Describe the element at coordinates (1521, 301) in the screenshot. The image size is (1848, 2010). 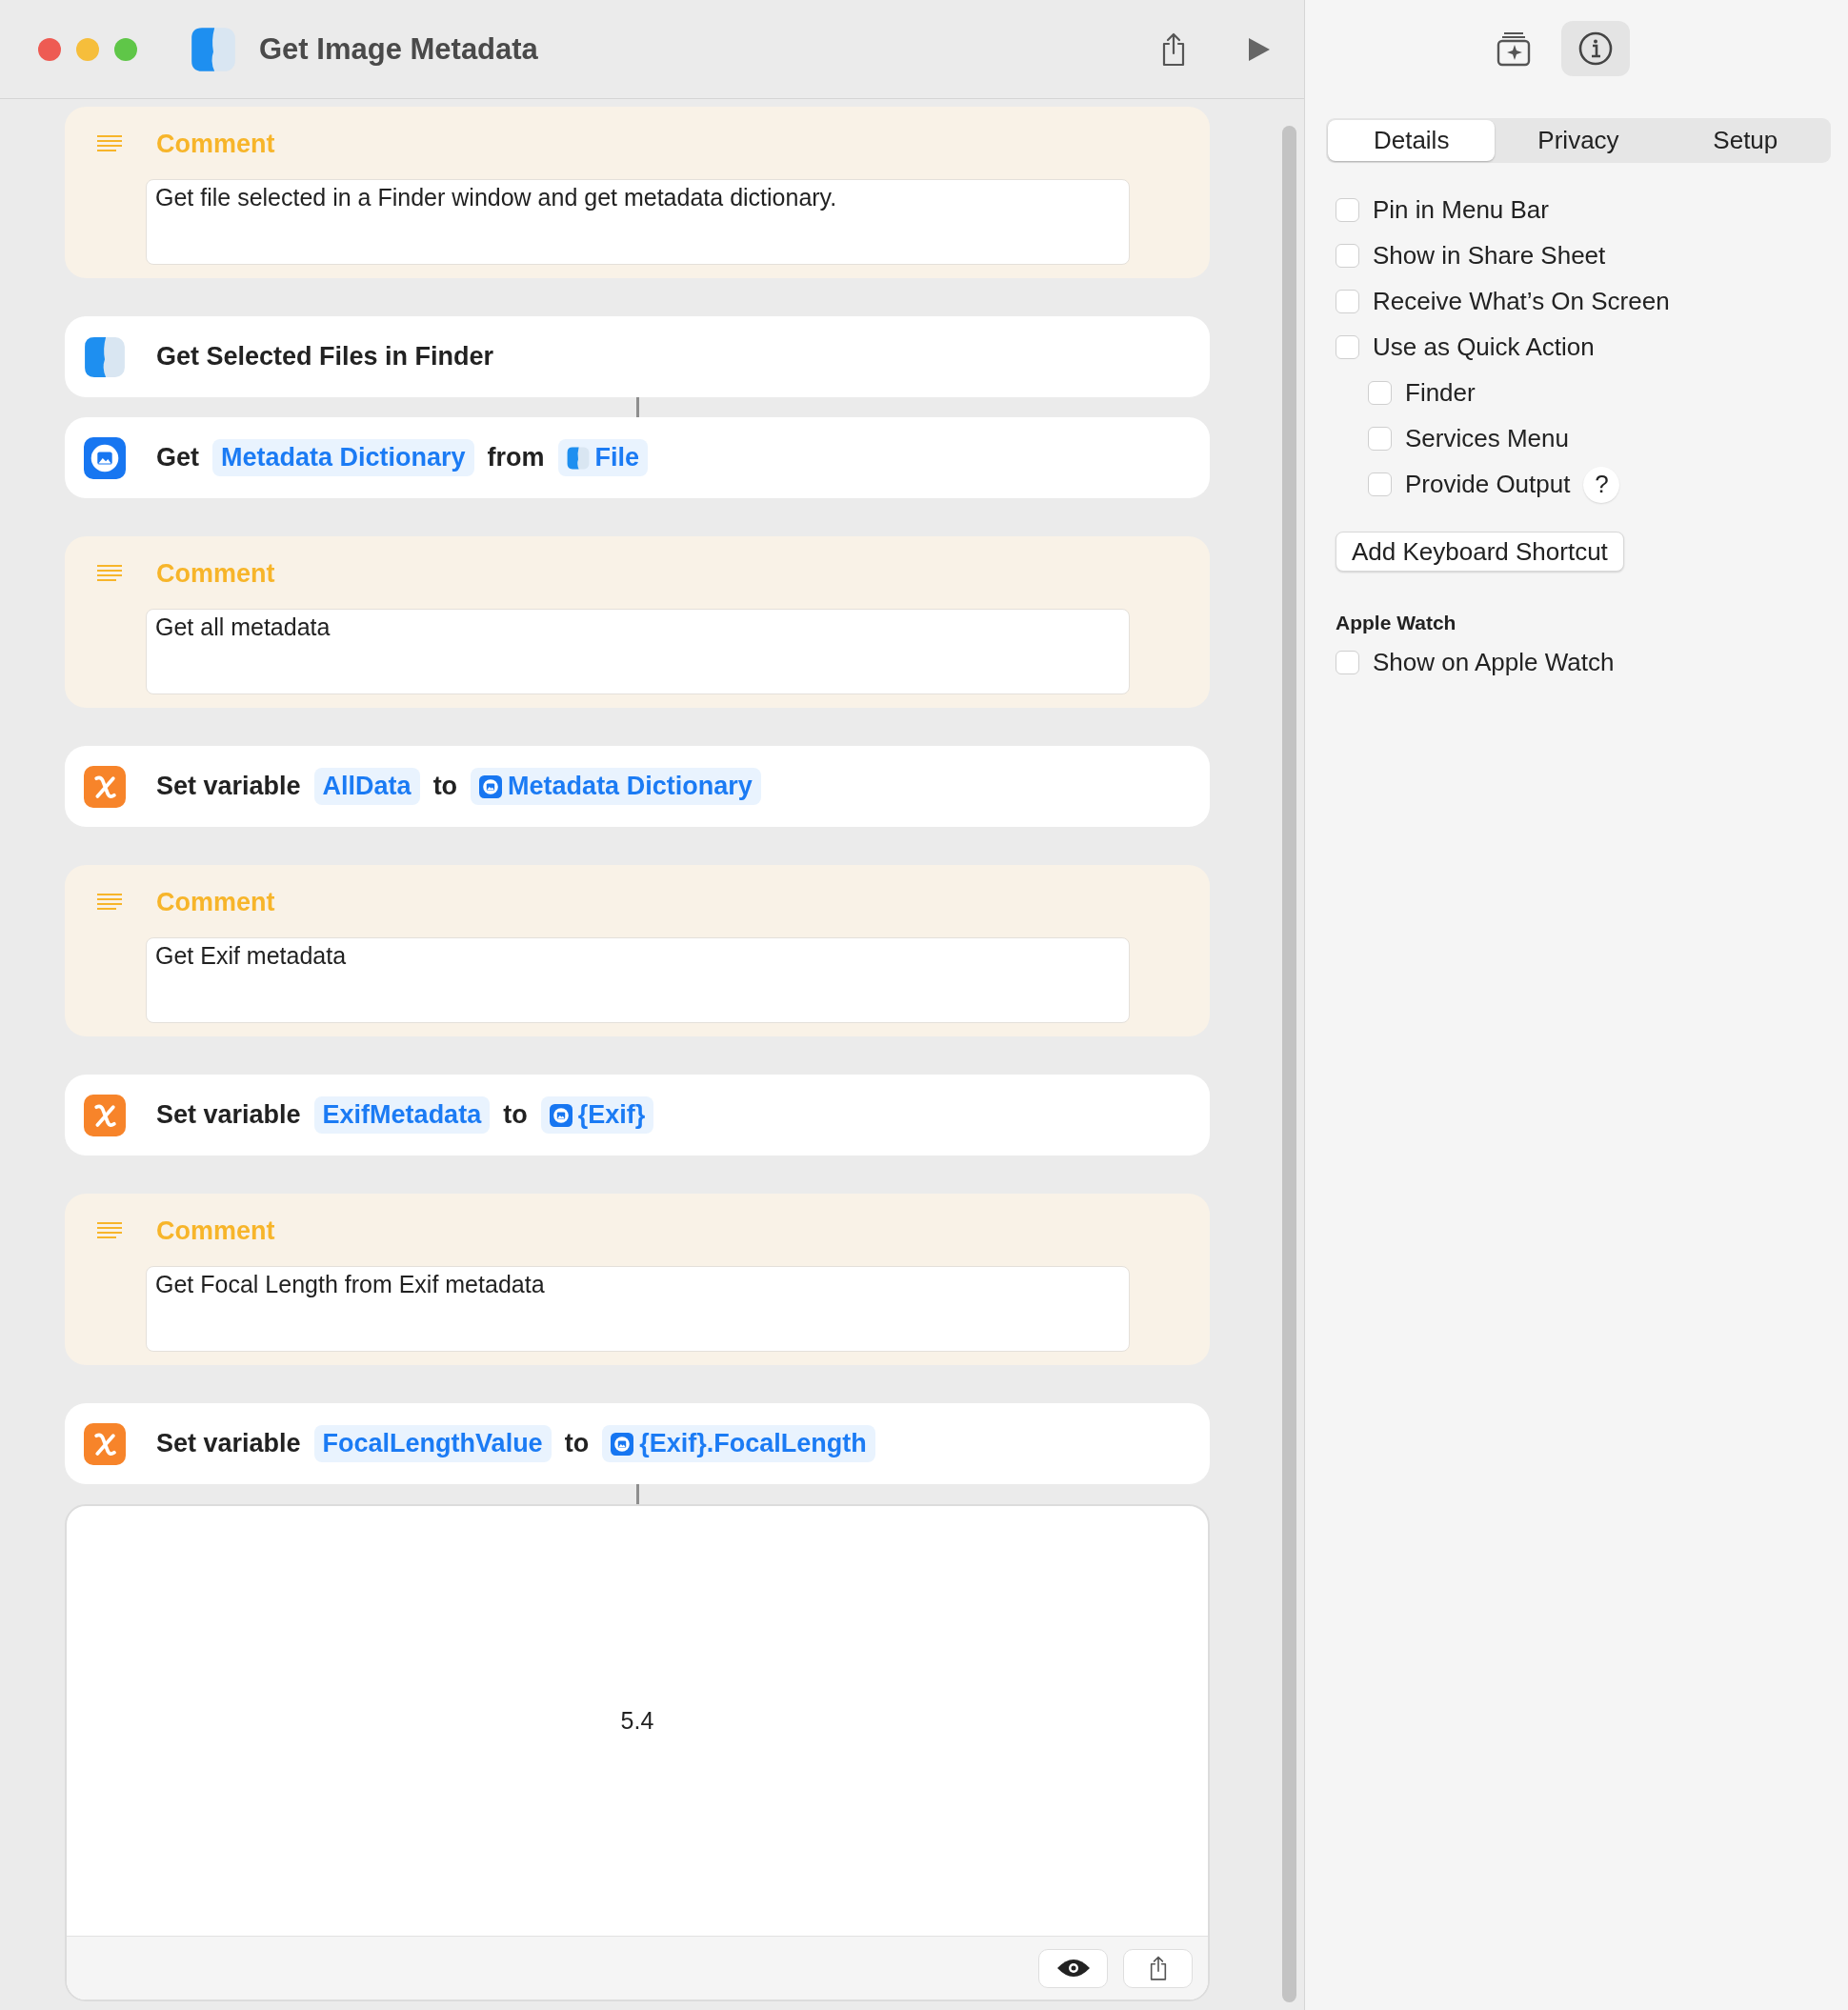
I see `option-label: Receive What’s On Screen` at that location.